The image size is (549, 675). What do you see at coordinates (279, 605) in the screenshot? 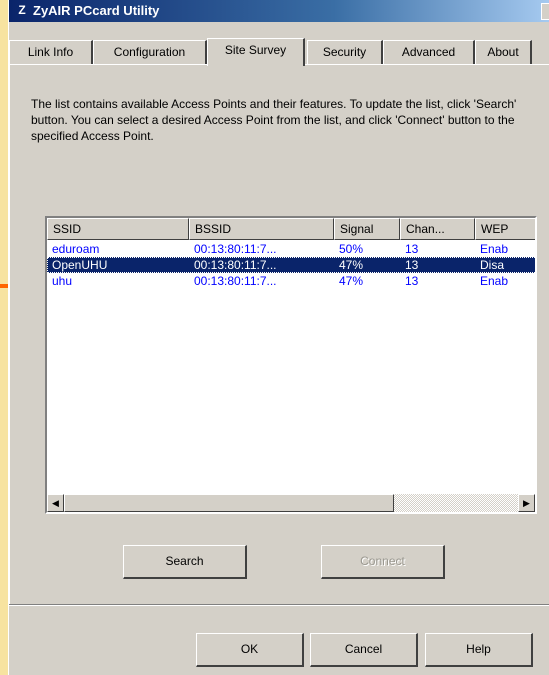
I see `footer-divider` at bounding box center [279, 605].